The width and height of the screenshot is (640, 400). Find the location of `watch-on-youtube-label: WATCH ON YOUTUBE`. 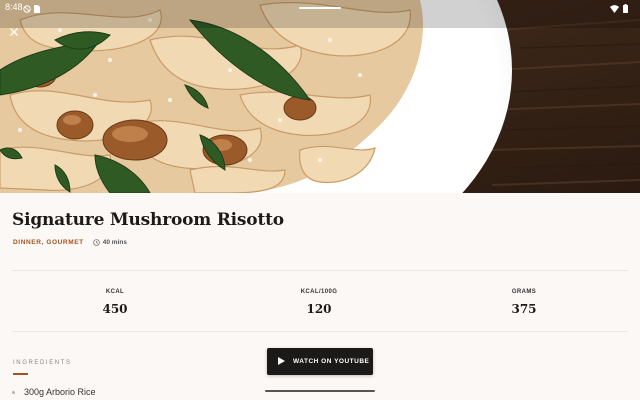

watch-on-youtube-label: WATCH ON YOUTUBE is located at coordinates (331, 361).